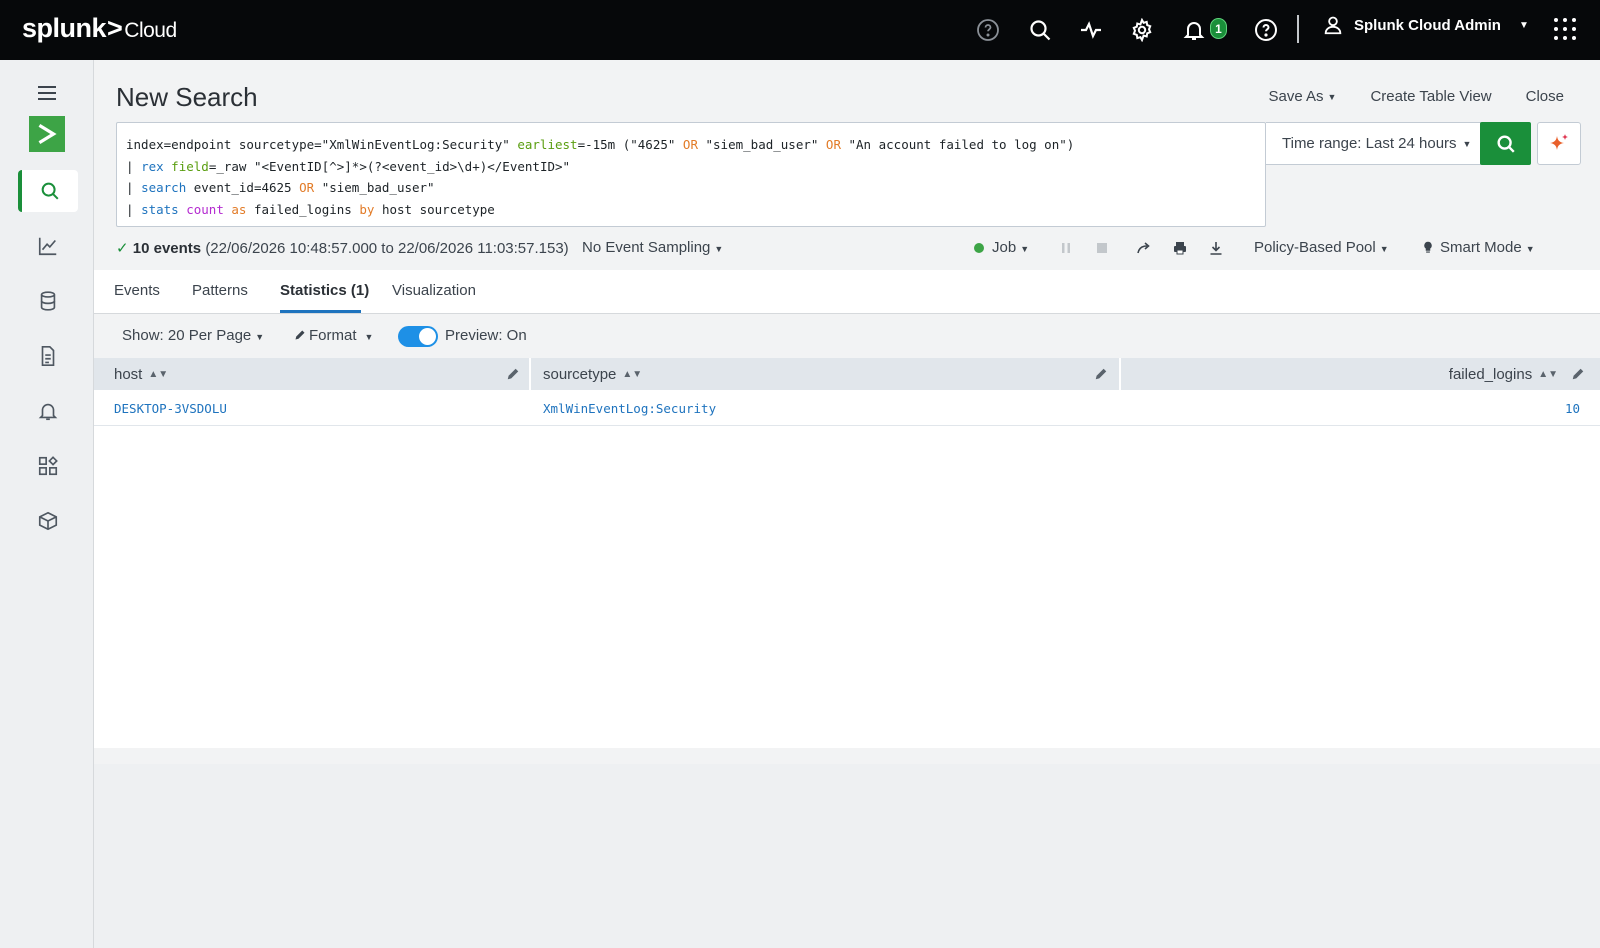  What do you see at coordinates (630, 144) in the screenshot?
I see `query-text: =-15m ("4625"` at bounding box center [630, 144].